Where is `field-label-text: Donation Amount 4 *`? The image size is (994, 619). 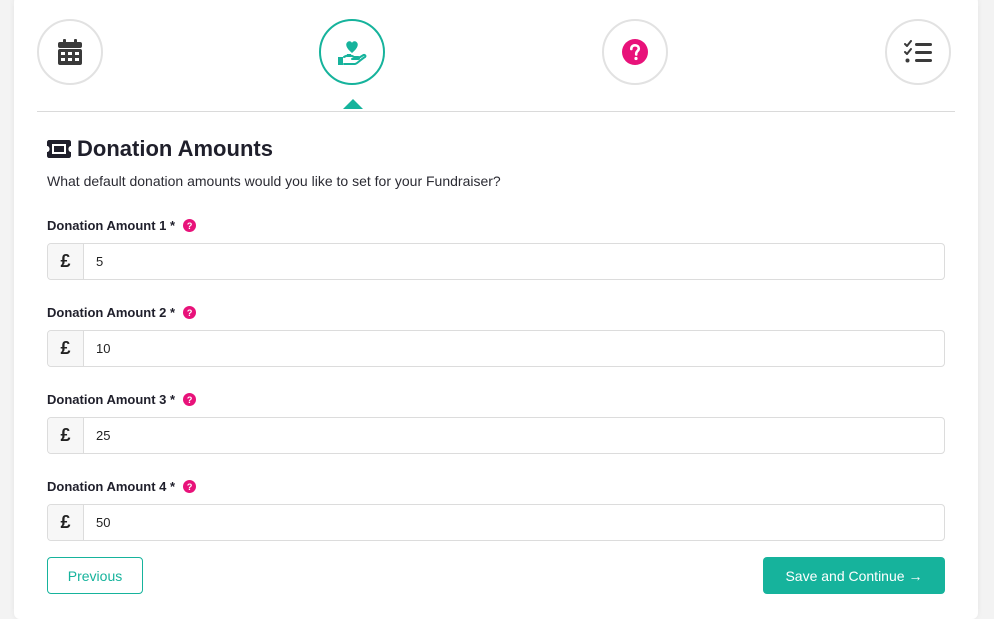
field-label-text: Donation Amount 4 * is located at coordinates (111, 486).